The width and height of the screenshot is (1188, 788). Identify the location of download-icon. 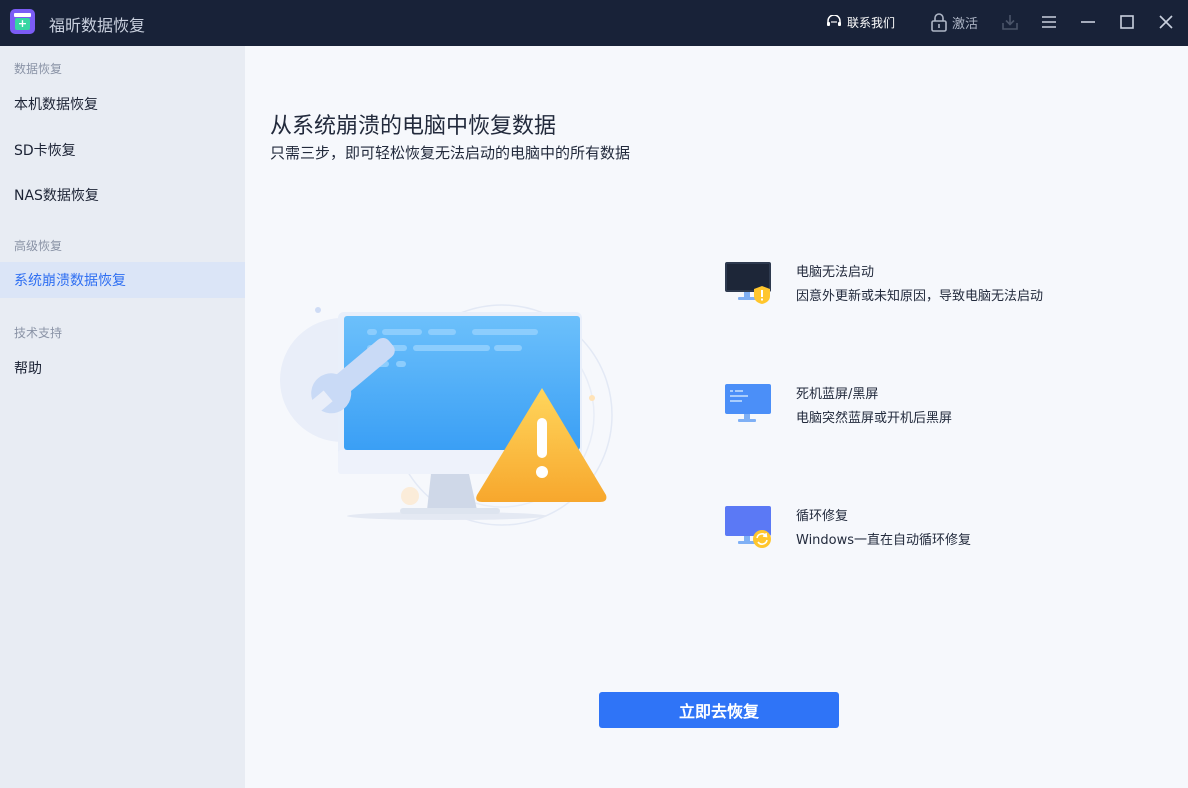
(1010, 22).